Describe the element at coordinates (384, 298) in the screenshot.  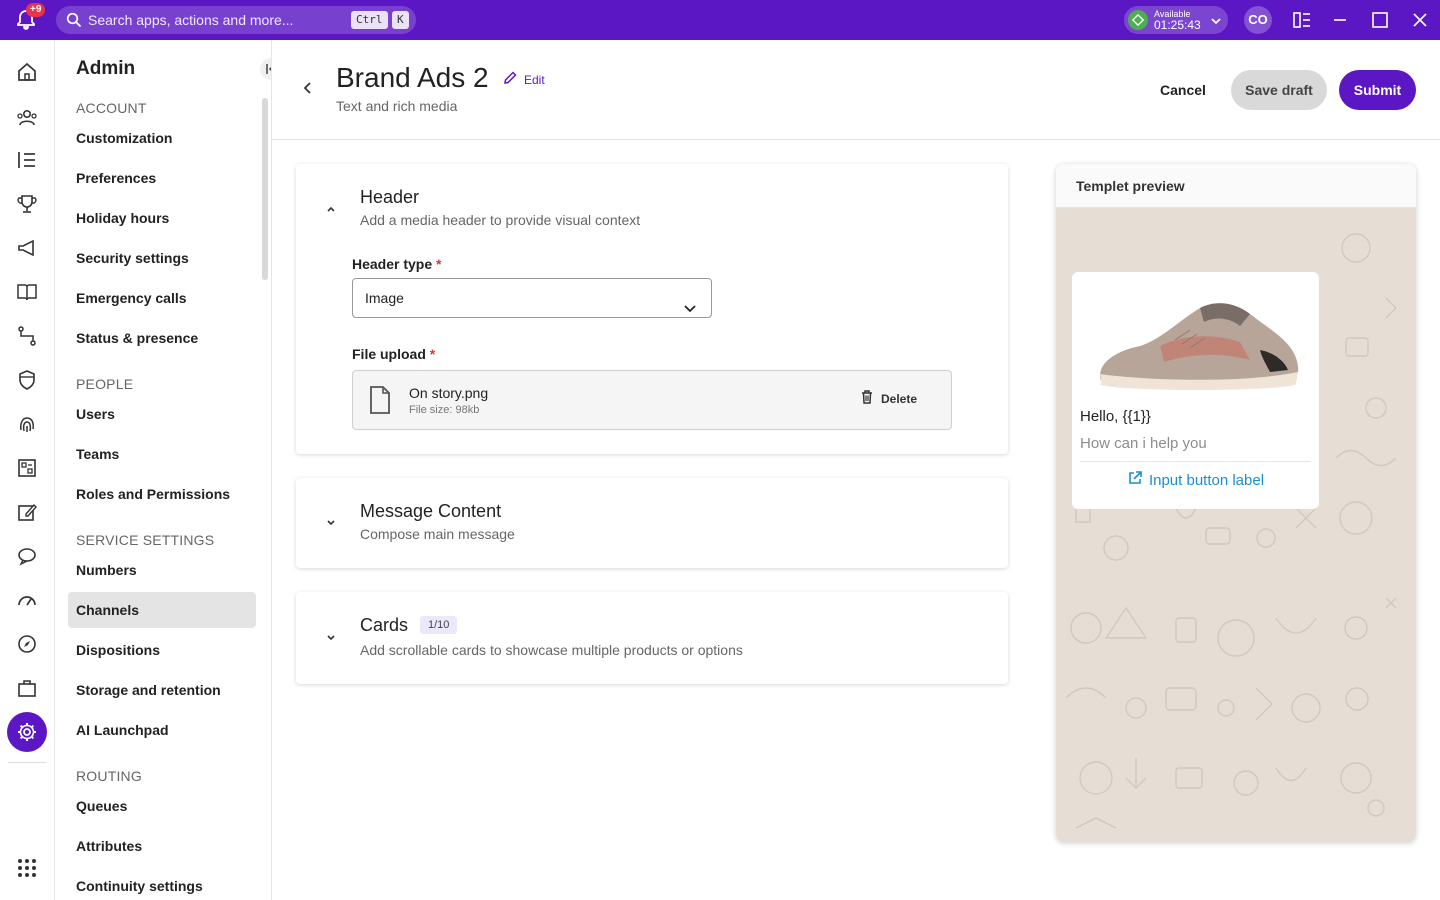
I see `header-type-value: Image` at that location.